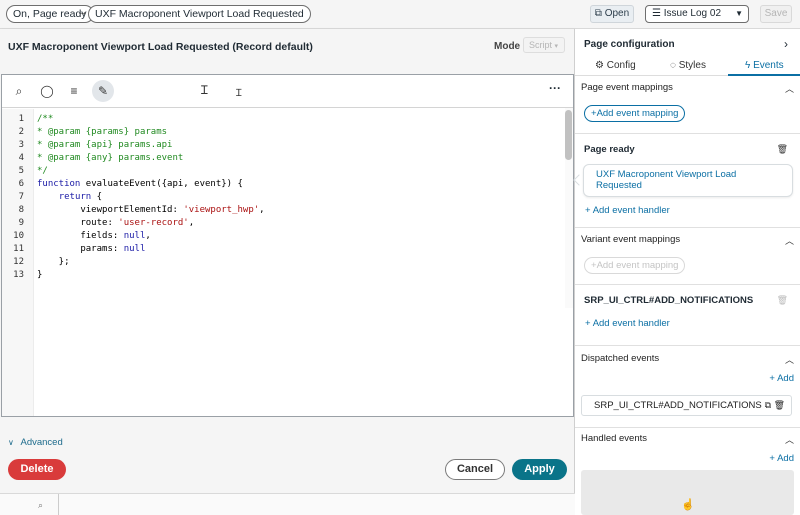 The height and width of the screenshot is (515, 800). What do you see at coordinates (599, 65) in the screenshot?
I see `gear-icon: ⚙` at bounding box center [599, 65].